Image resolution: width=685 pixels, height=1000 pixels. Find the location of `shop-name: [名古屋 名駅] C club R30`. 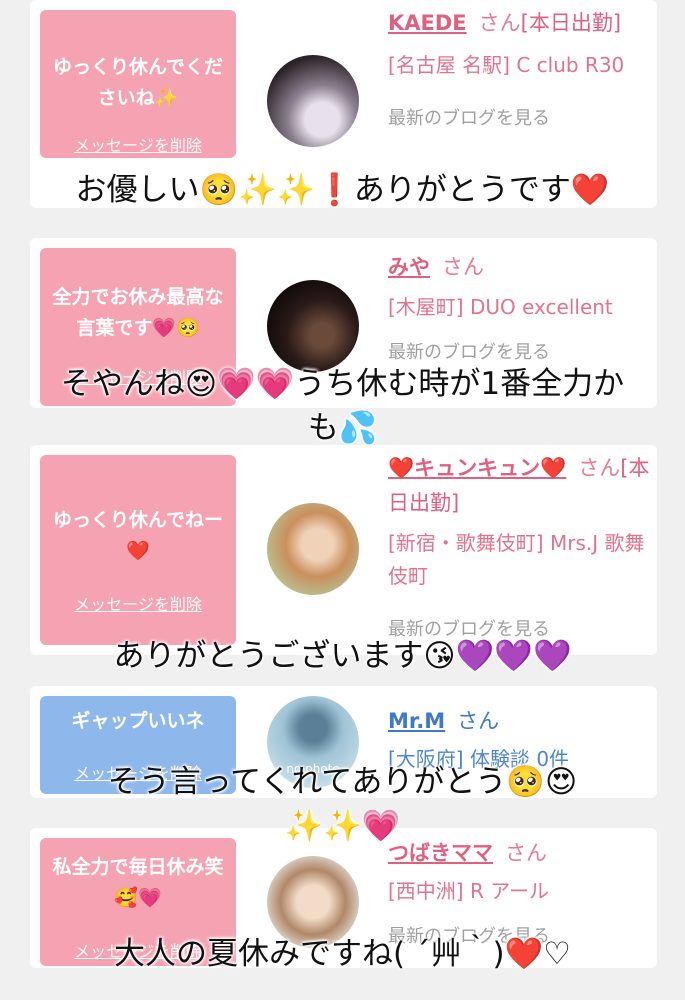

shop-name: [名古屋 名駅] C club R30 is located at coordinates (519, 65).